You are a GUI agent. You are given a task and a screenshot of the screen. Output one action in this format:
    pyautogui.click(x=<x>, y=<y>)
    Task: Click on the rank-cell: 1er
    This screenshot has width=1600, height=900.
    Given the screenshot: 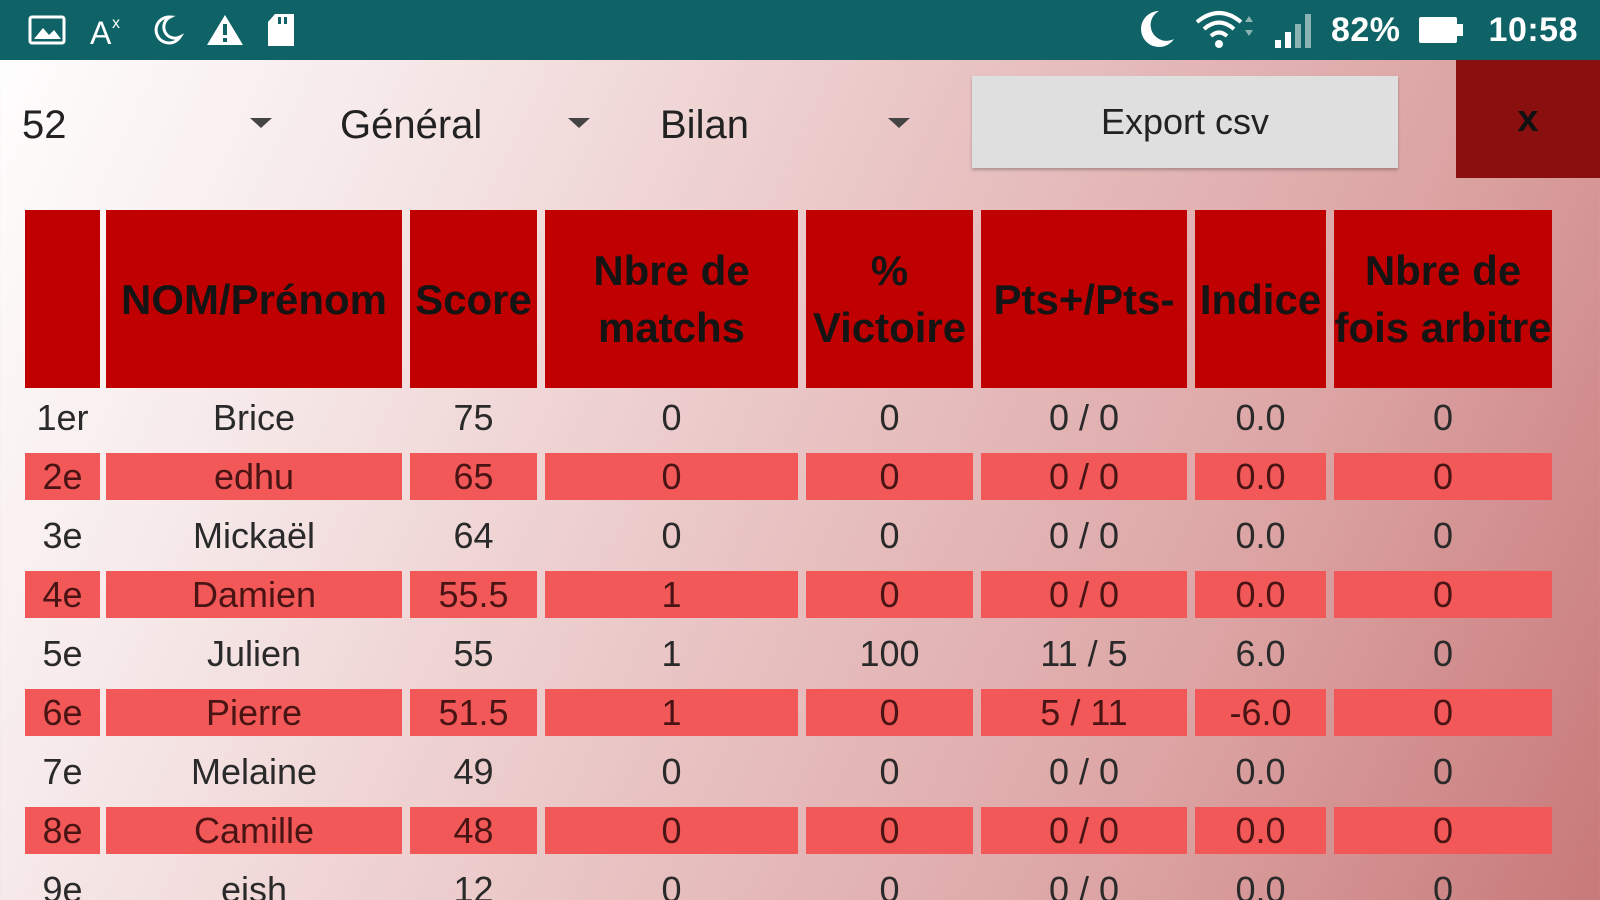 What is the action you would take?
    pyautogui.click(x=62, y=417)
    